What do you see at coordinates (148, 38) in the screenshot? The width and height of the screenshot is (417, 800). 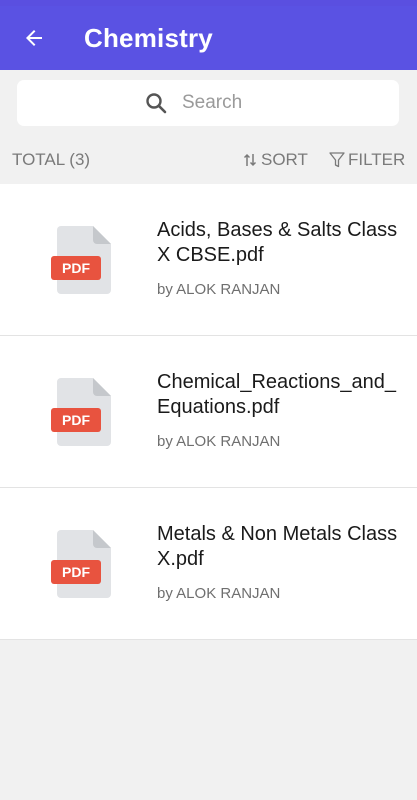 I see `page-title: Chemistry` at bounding box center [148, 38].